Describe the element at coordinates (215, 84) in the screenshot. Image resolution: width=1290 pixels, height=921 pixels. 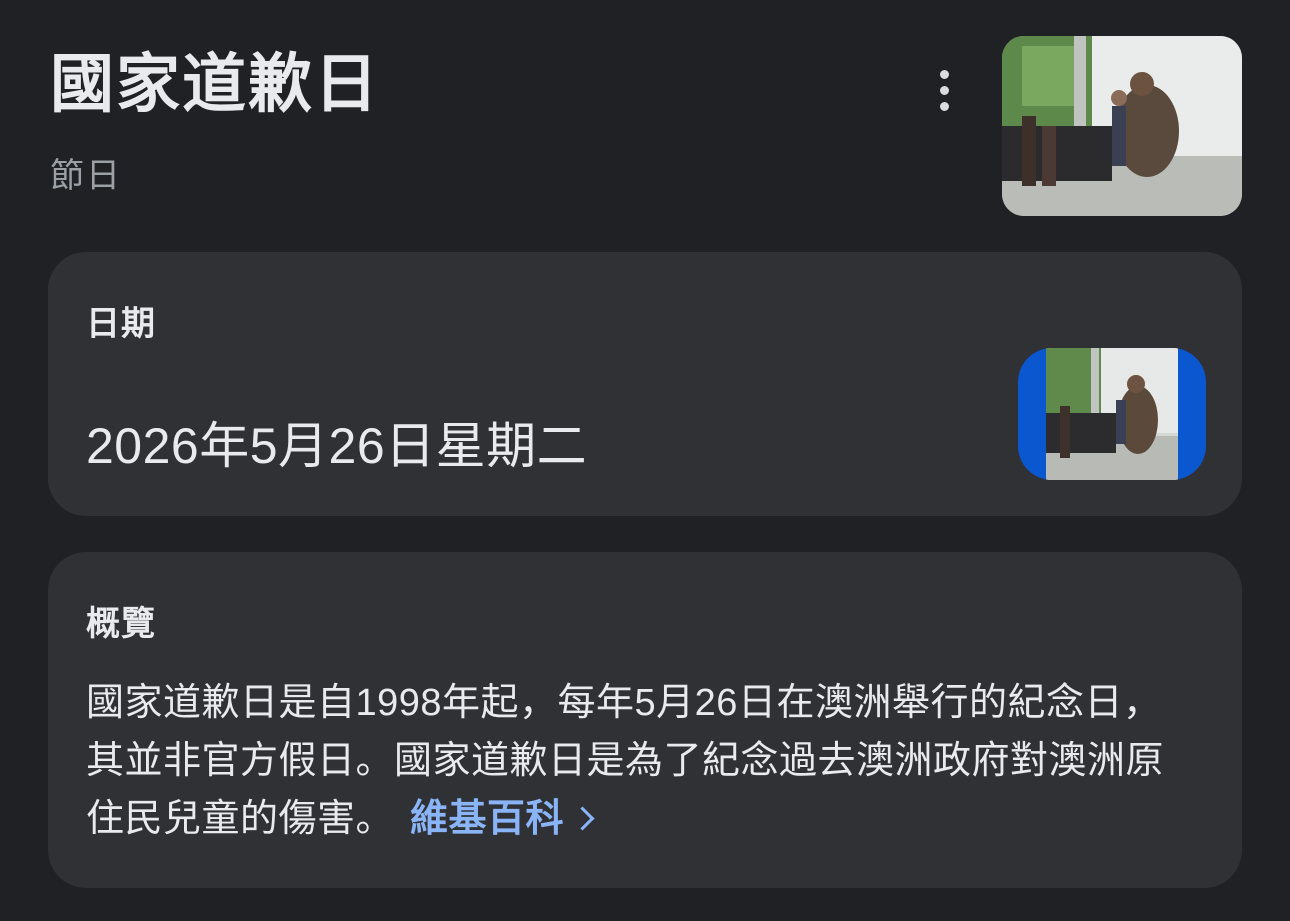
I see `page-title: 國家道歉日` at that location.